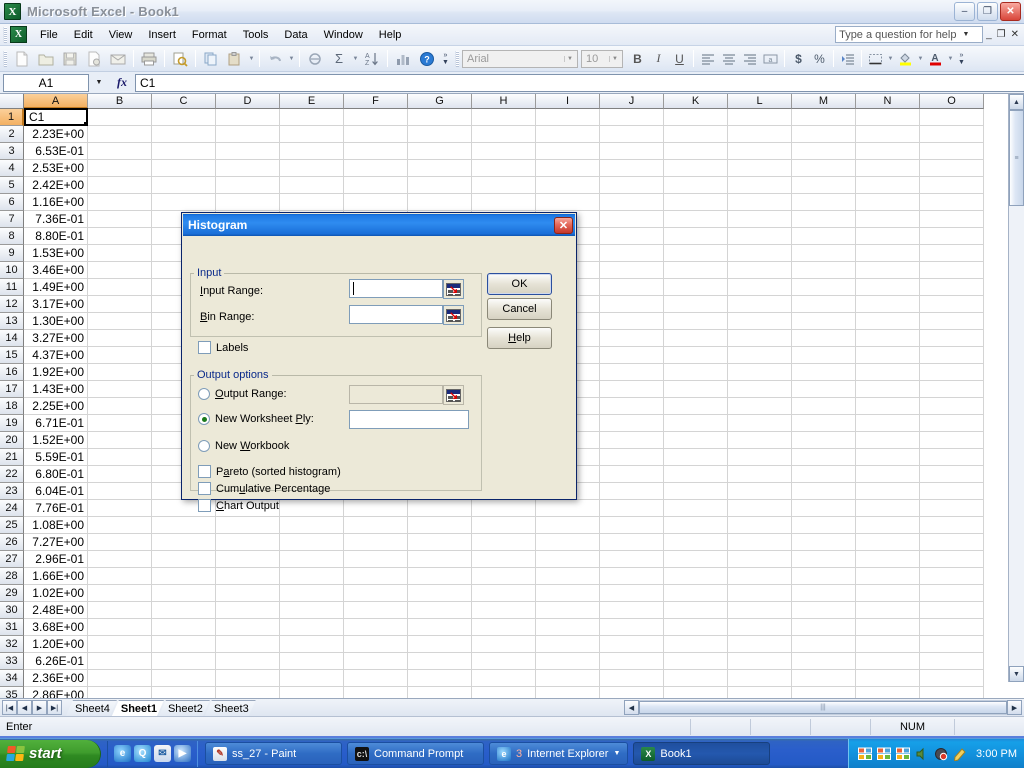 This screenshot has height=768, width=1024. I want to click on cell-D28, so click(248, 576).